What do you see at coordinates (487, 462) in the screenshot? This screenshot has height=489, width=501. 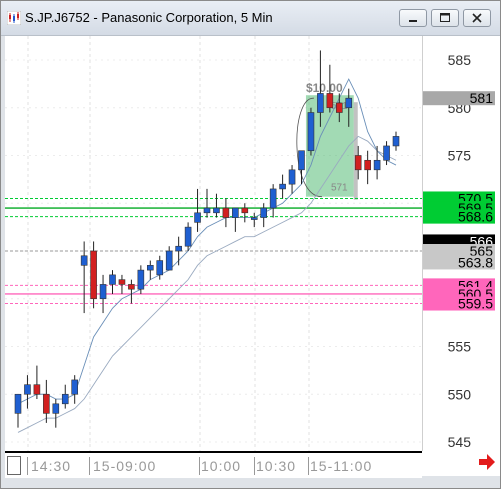 I see `arrow-right-icon` at bounding box center [487, 462].